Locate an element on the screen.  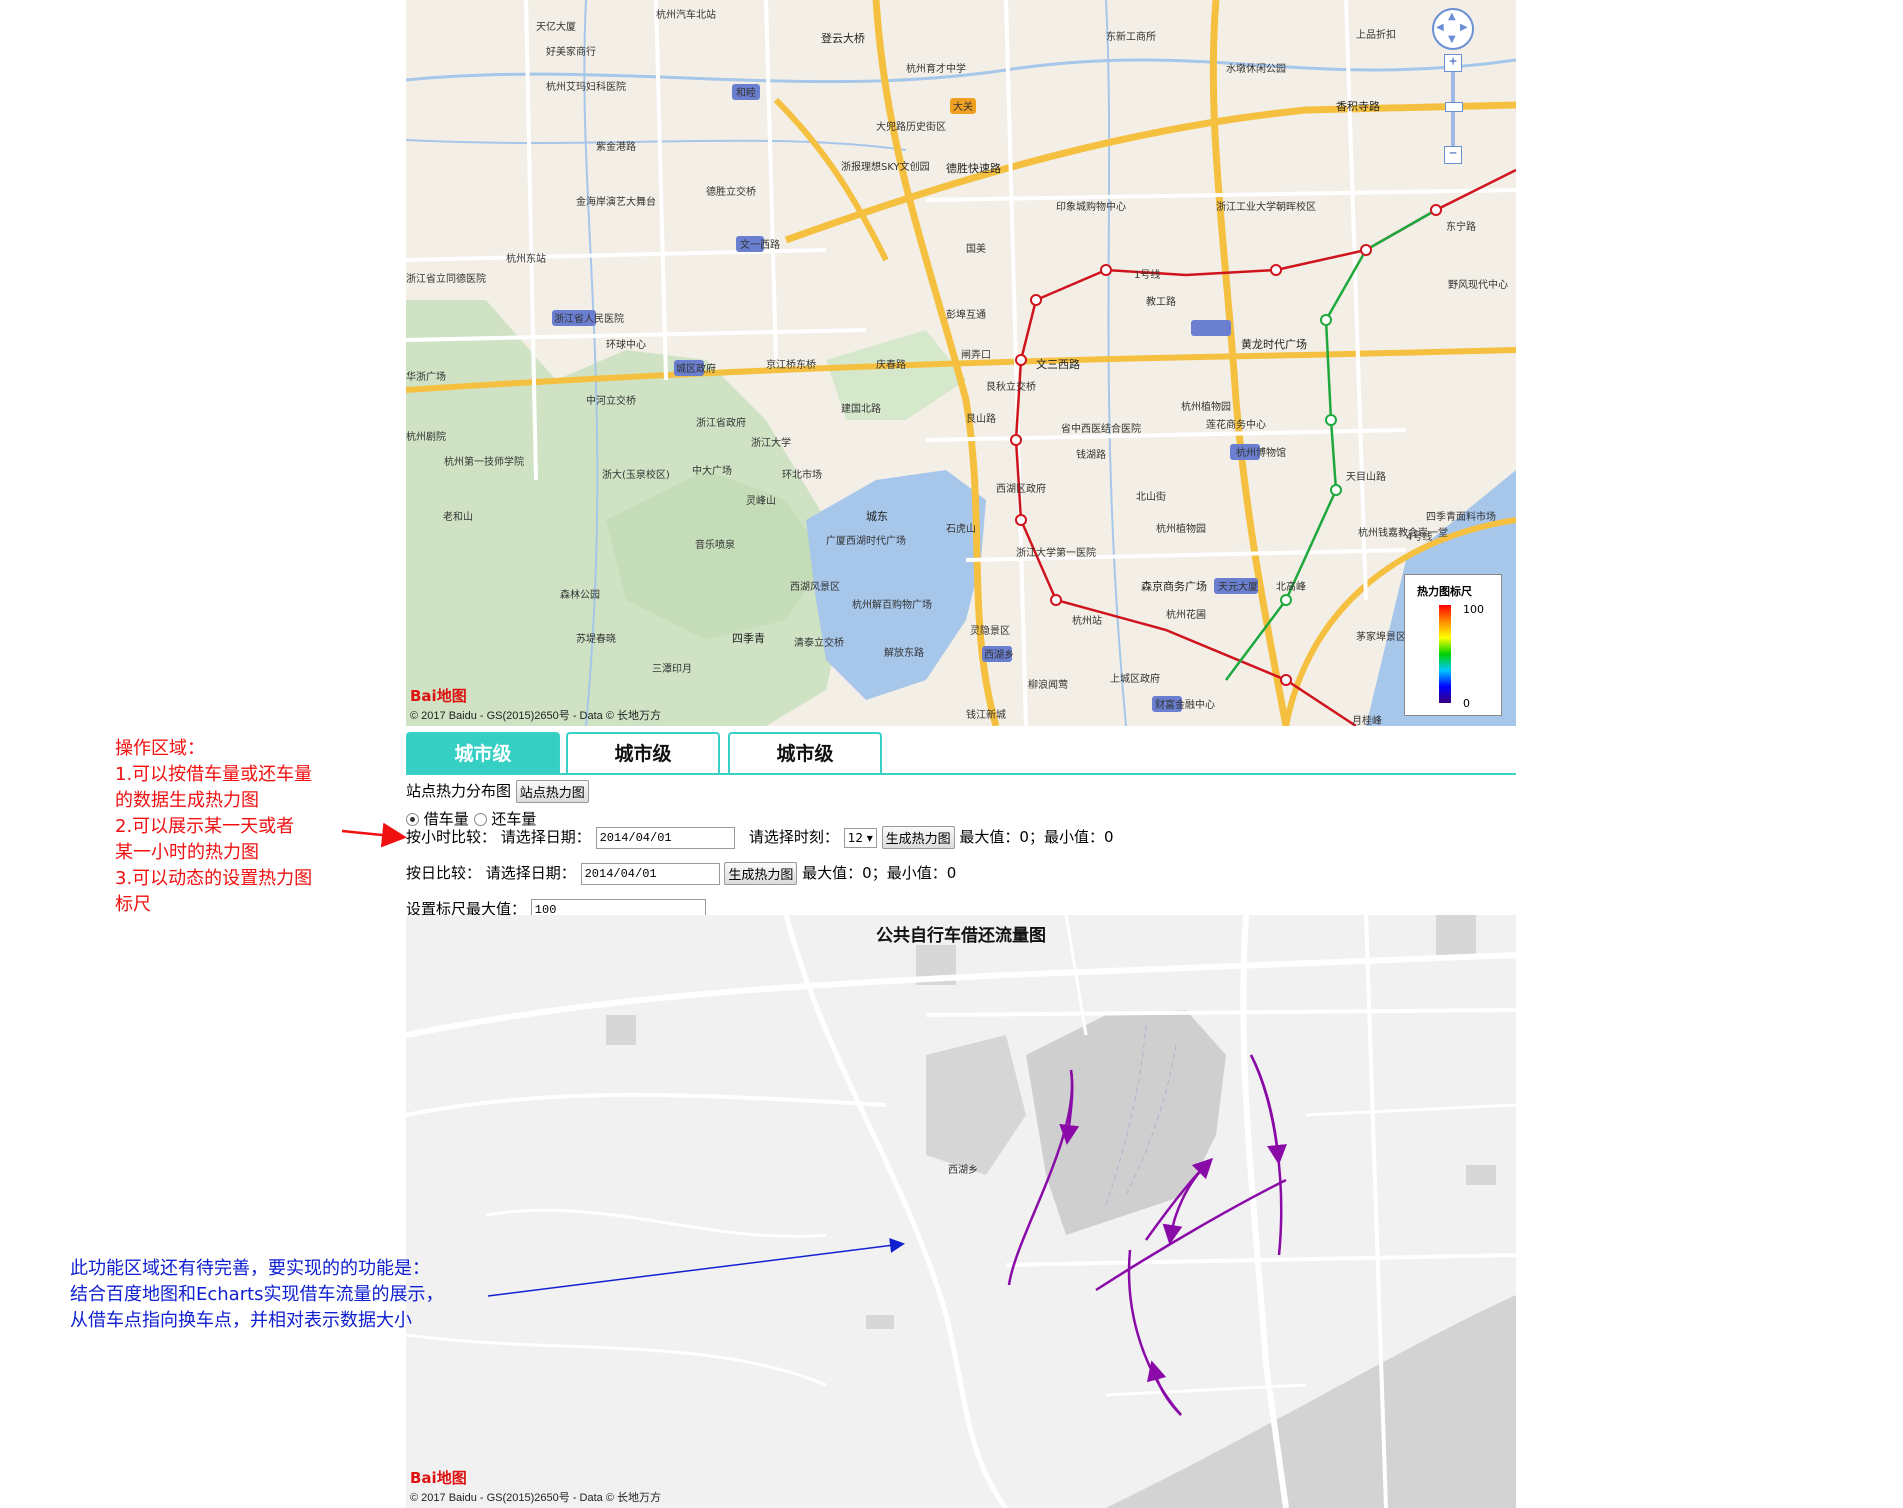
red-arrow-icon is located at coordinates (374, 835).